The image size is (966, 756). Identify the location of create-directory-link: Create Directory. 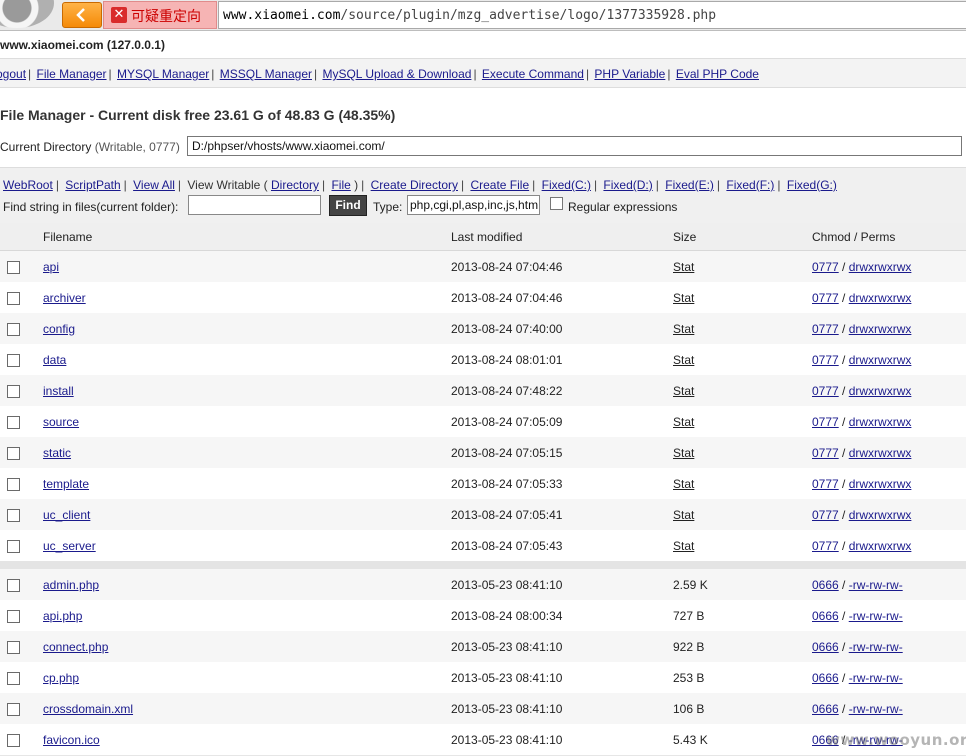
(414, 185).